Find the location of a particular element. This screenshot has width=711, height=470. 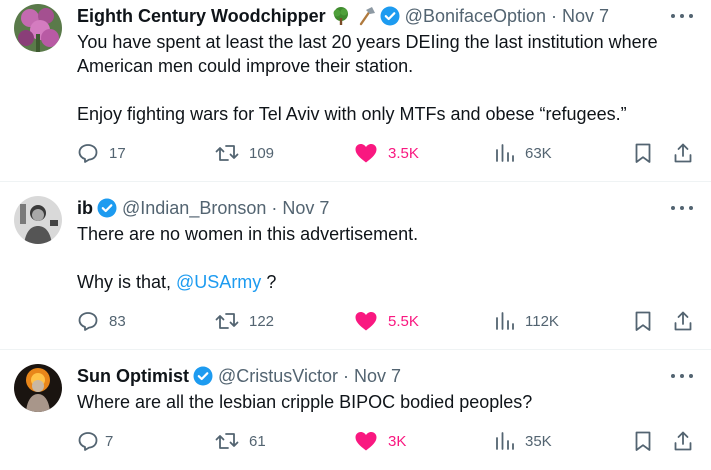

author-name: Eighth Century Woodchipper is located at coordinates (201, 16).